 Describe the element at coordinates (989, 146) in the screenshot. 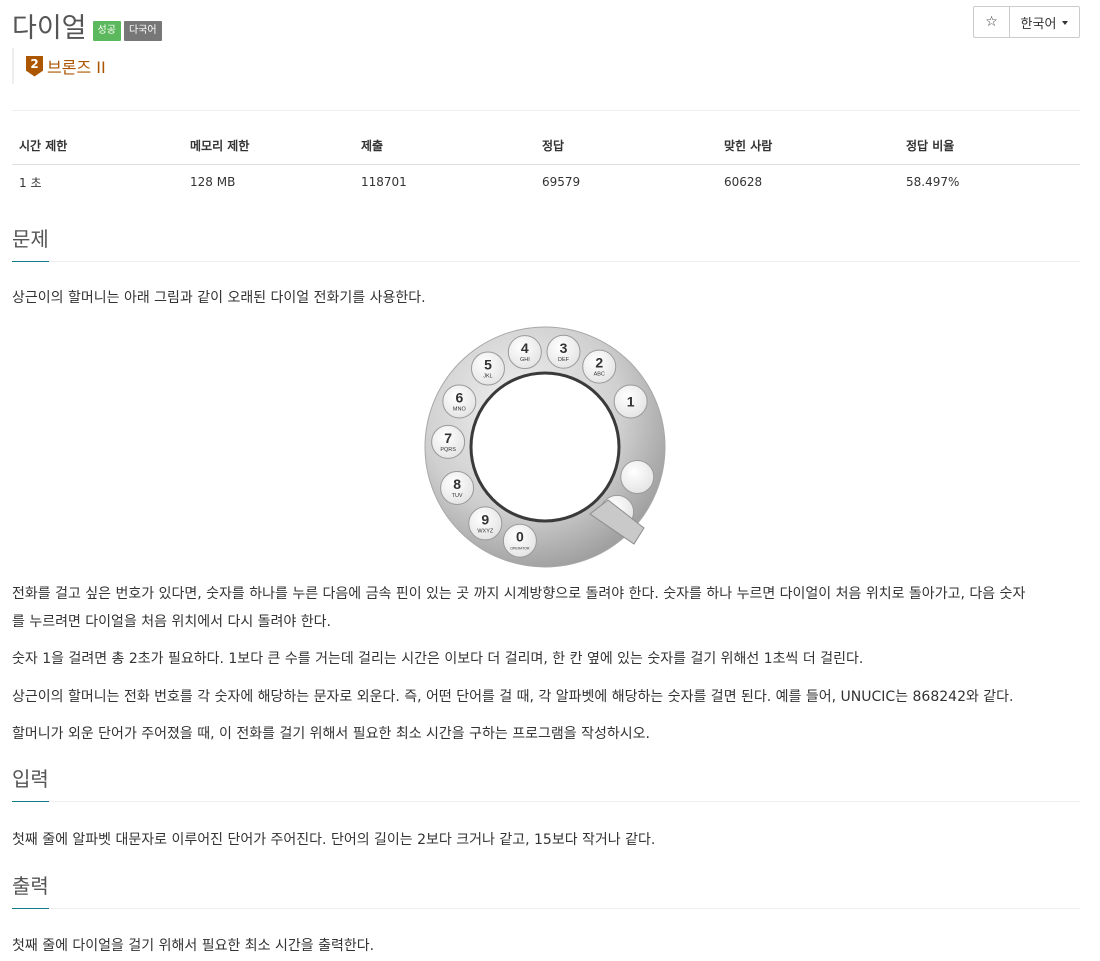

I see `table-header: 정답 비율` at that location.